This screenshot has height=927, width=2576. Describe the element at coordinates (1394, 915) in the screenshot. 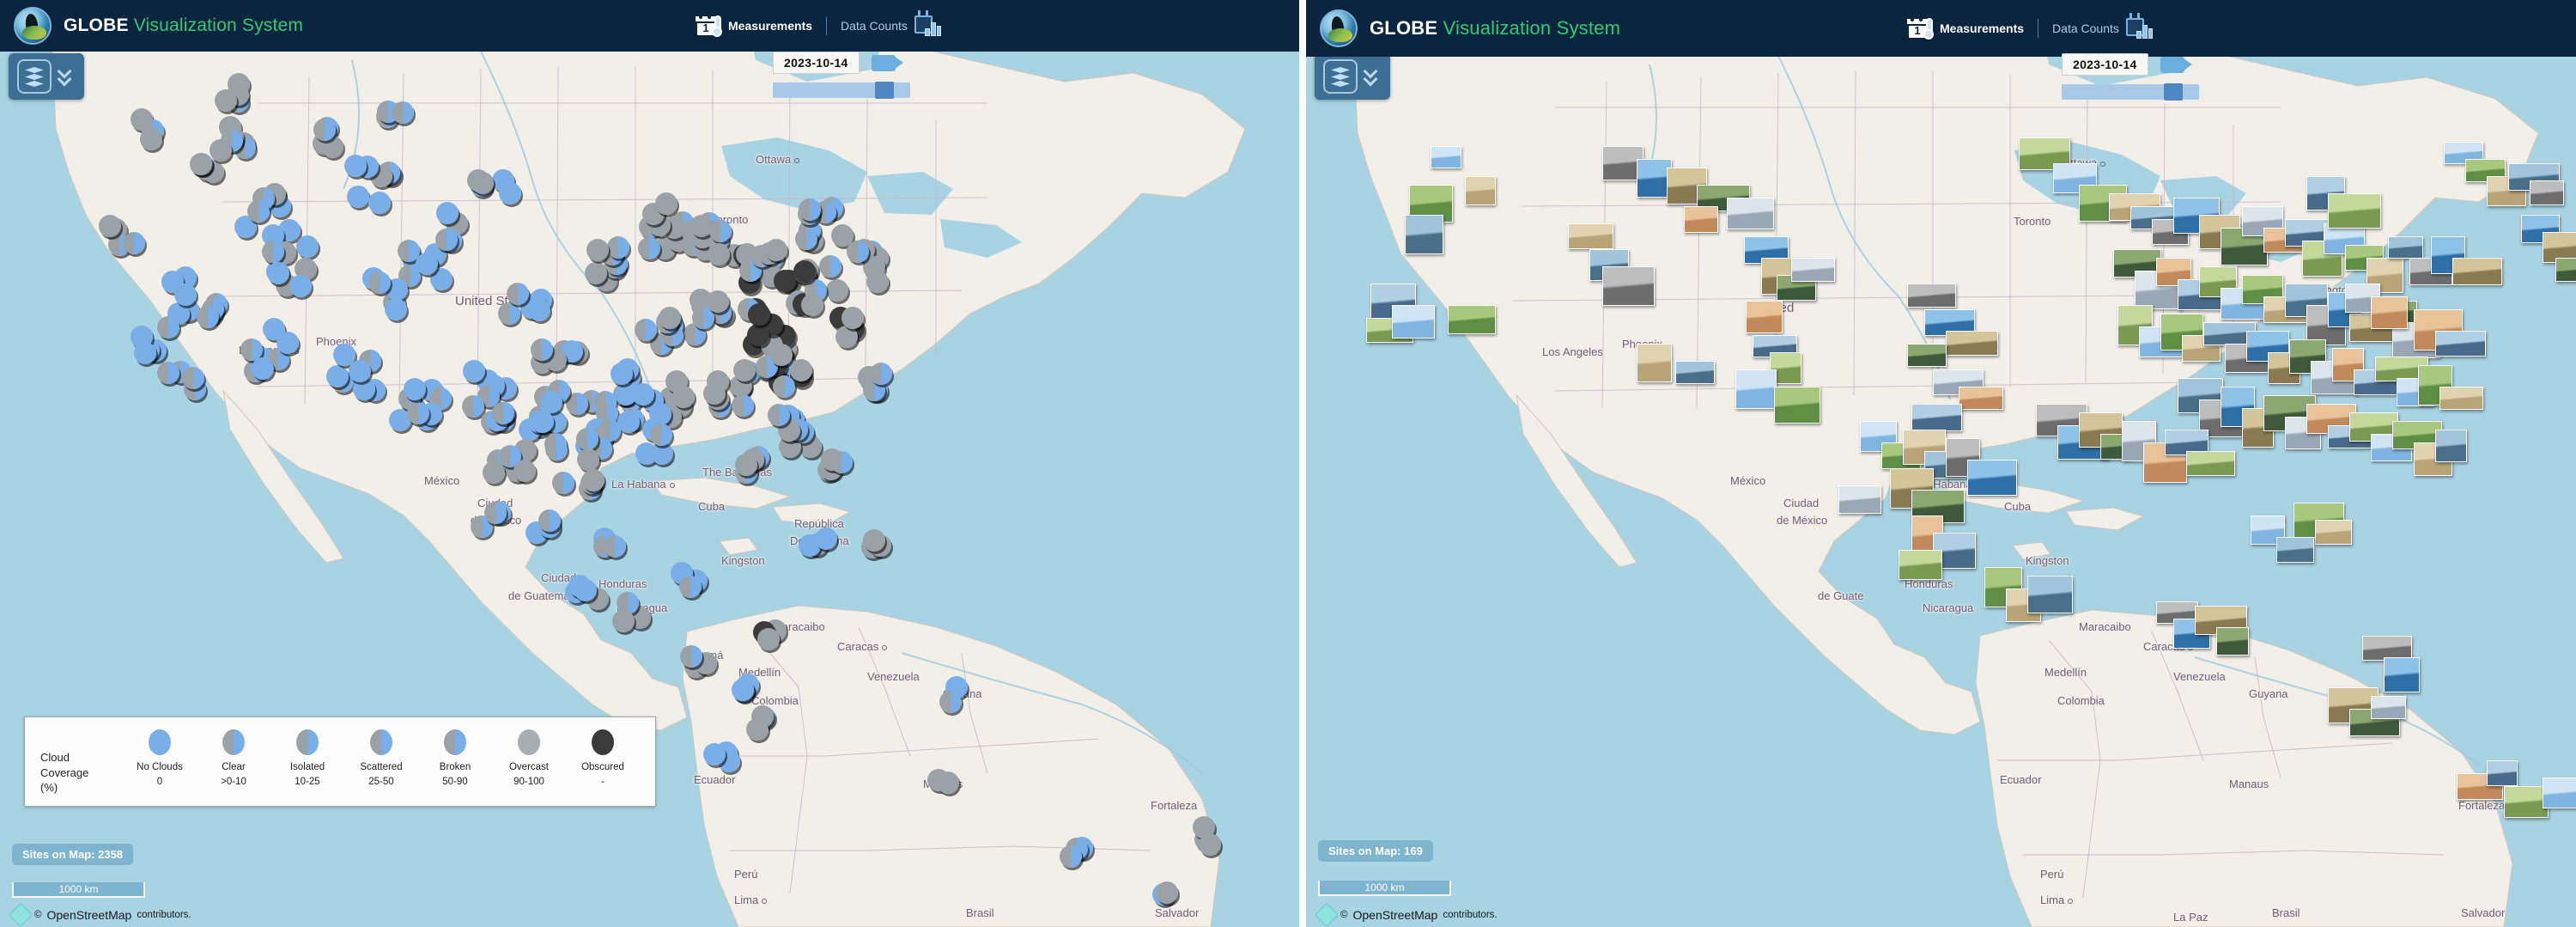

I see `attrib-openstreetmap-link: OpenStreetMap` at that location.